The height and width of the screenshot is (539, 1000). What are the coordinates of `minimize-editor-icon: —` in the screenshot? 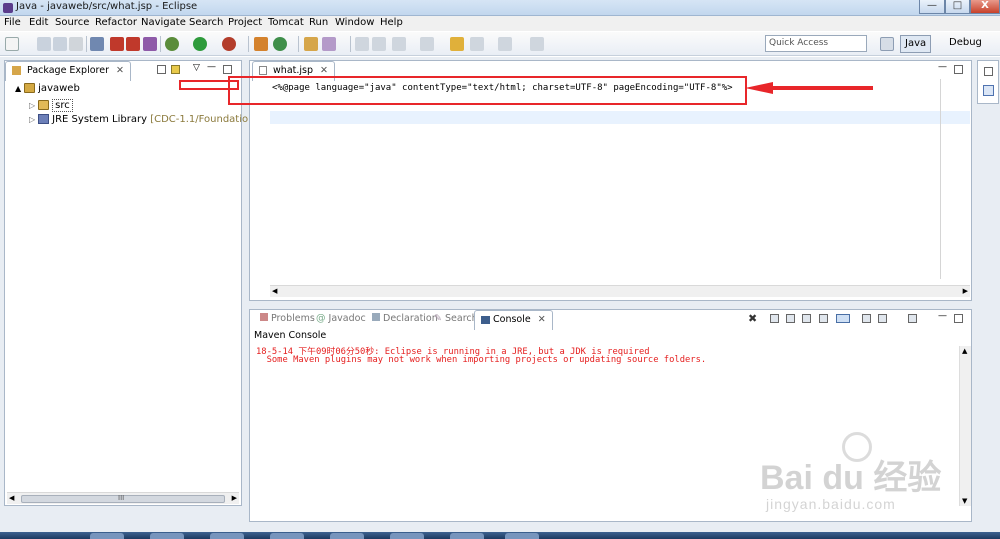 It's located at (942, 67).